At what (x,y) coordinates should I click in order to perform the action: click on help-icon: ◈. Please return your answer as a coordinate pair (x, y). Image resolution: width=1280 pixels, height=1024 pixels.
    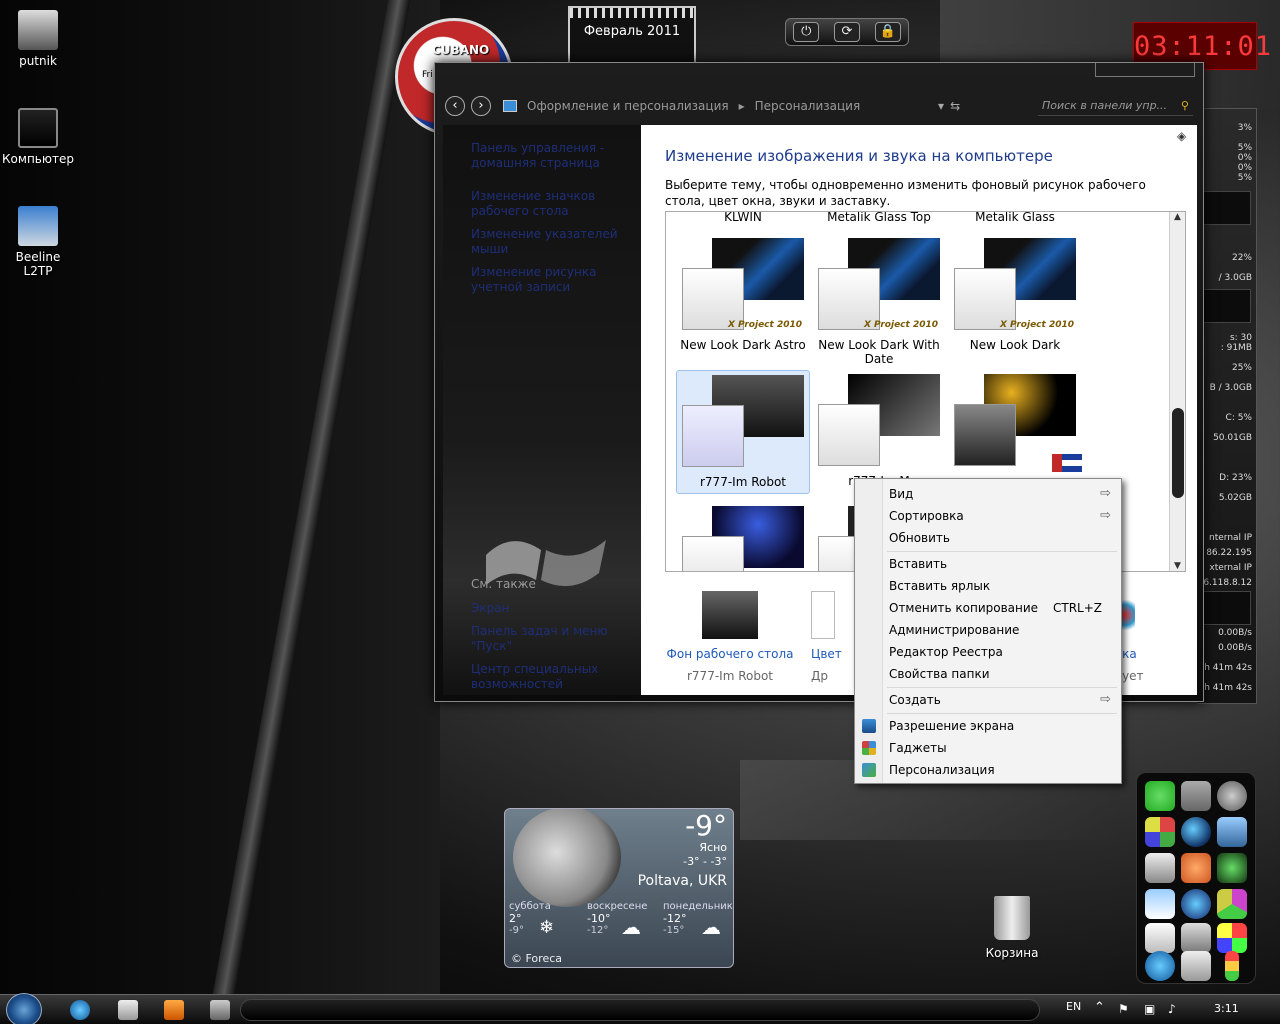
    Looking at the image, I should click on (1184, 136).